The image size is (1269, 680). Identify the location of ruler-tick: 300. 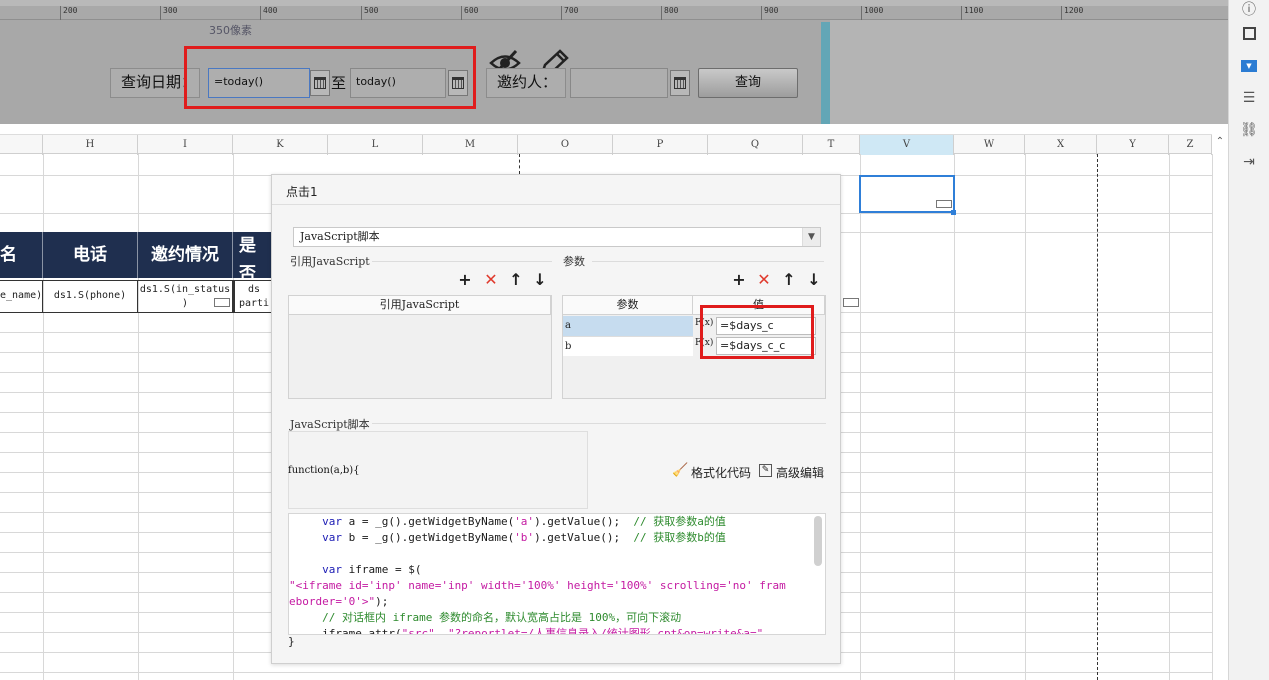
(168, 13).